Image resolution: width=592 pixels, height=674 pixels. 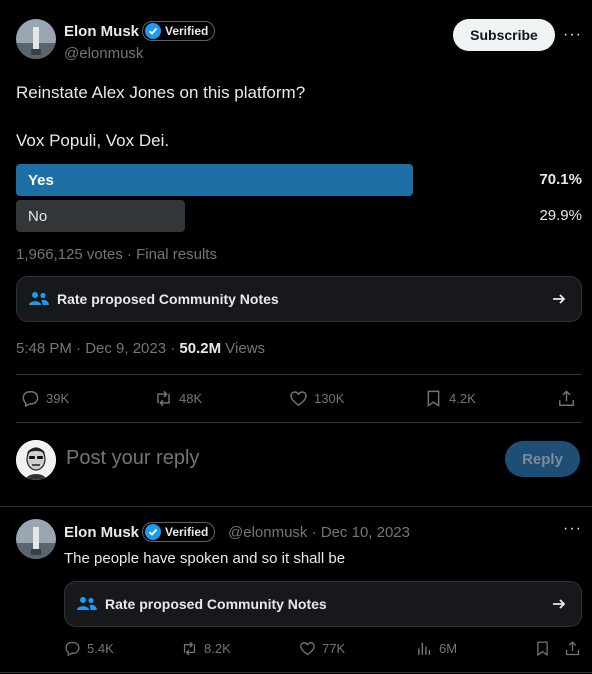 I want to click on repost-action: 48K, so click(x=178, y=398).